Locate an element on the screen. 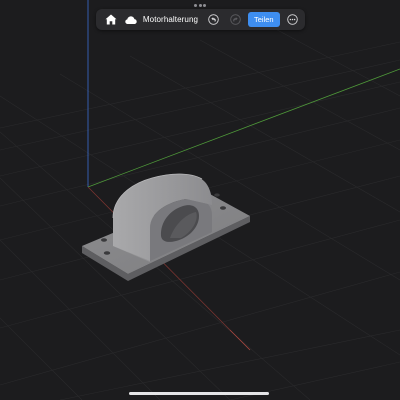 The image size is (400, 400). undo-icon is located at coordinates (214, 19).